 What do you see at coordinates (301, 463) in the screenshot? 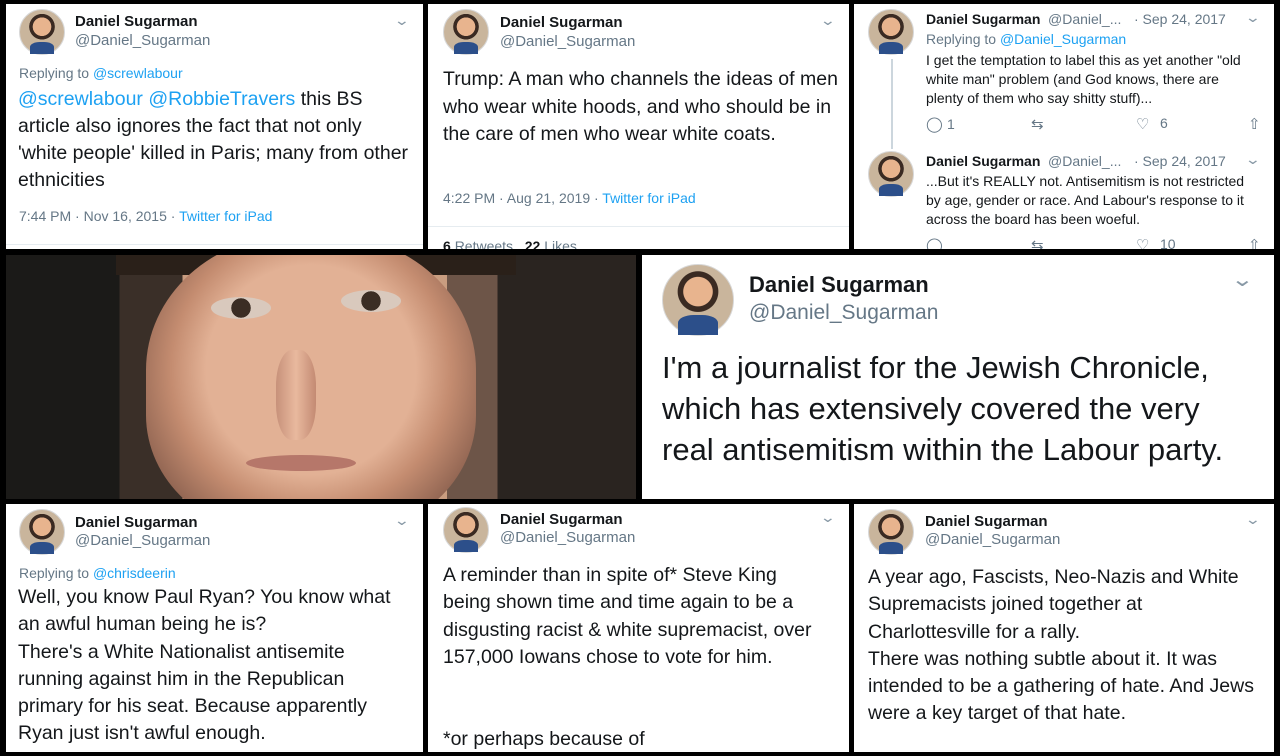
I see `mouth` at bounding box center [301, 463].